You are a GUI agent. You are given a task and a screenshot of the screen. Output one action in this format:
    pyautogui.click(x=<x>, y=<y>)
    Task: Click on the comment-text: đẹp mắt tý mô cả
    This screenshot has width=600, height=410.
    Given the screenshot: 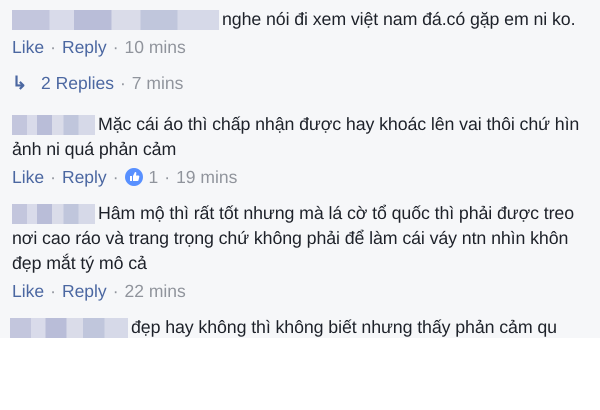 What is the action you would take?
    pyautogui.click(x=79, y=263)
    